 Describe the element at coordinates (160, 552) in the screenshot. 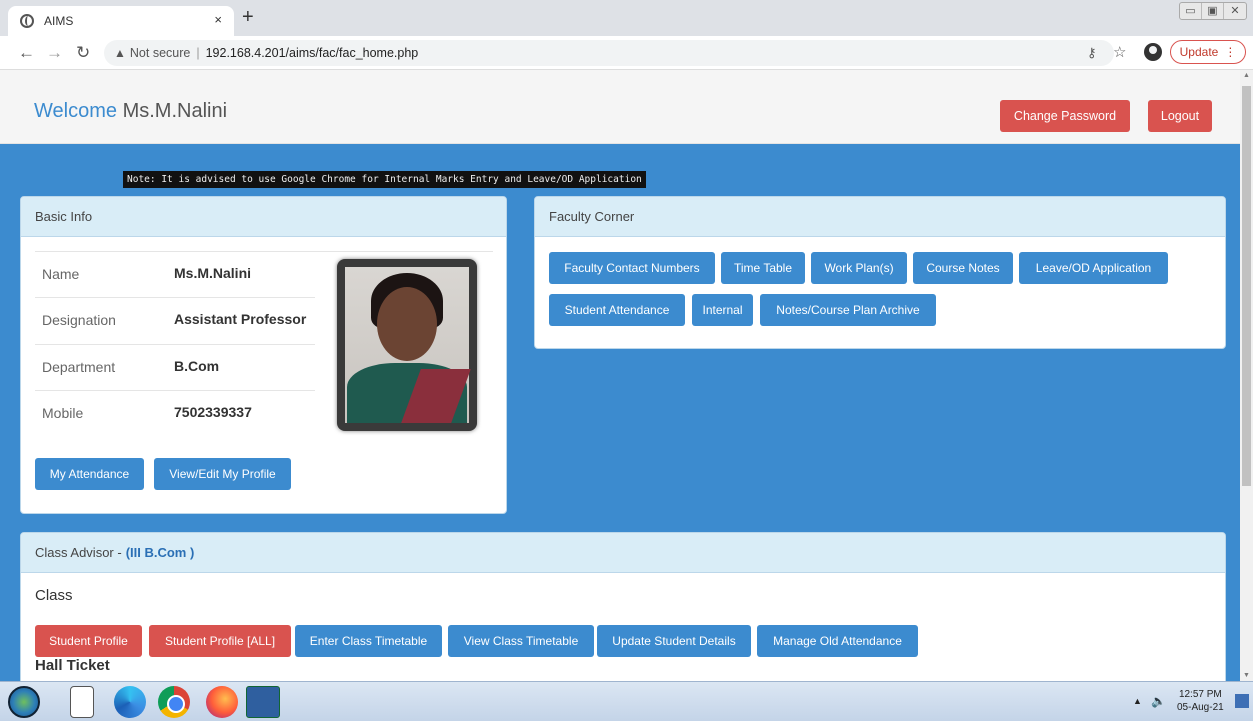

I see `class-advisor-class: (III B.Com )` at that location.